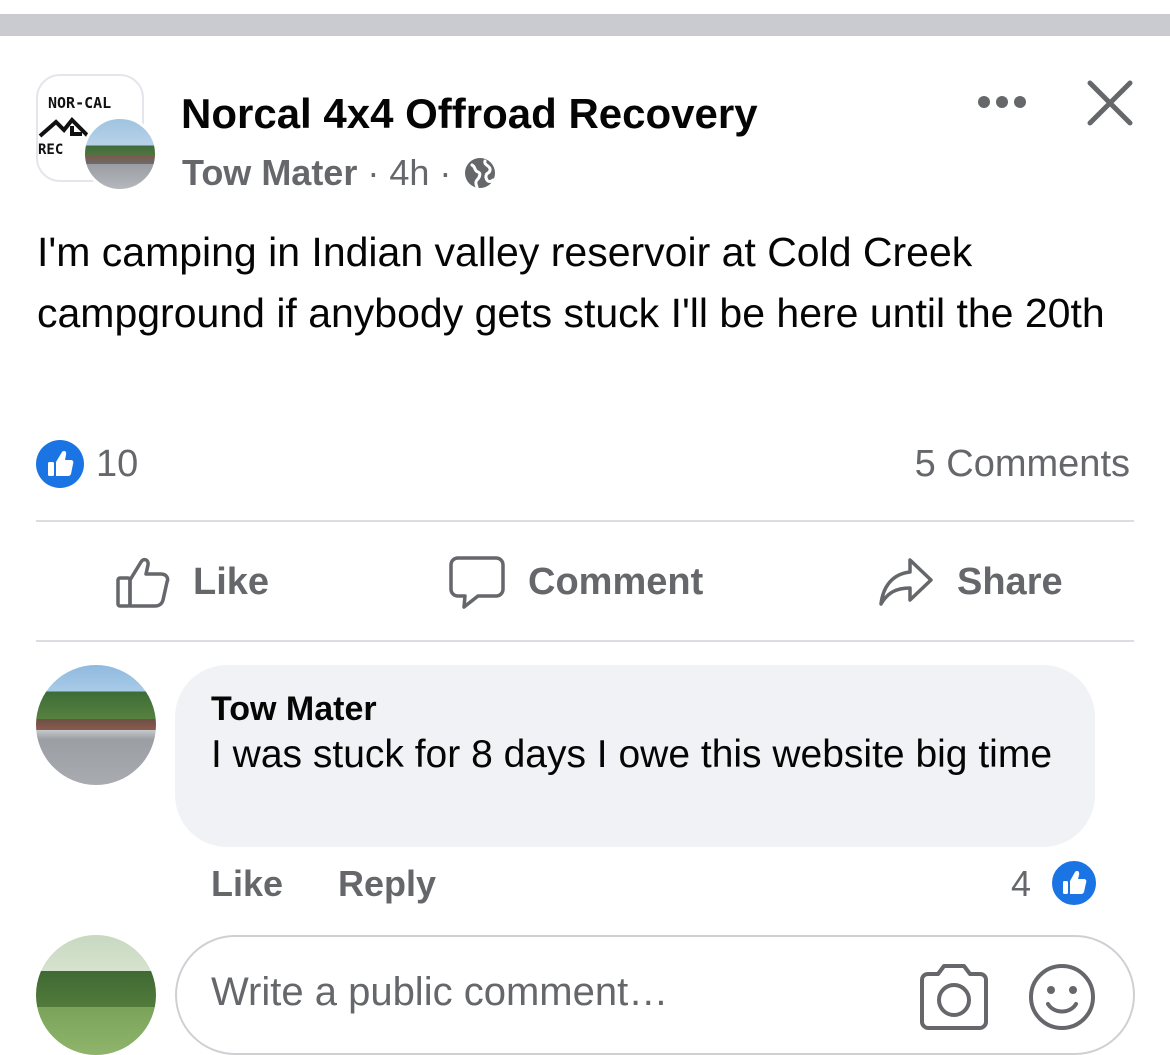 The height and width of the screenshot is (1055, 1170). Describe the element at coordinates (1021, 884) in the screenshot. I see `comment-reaction-count: 4` at that location.